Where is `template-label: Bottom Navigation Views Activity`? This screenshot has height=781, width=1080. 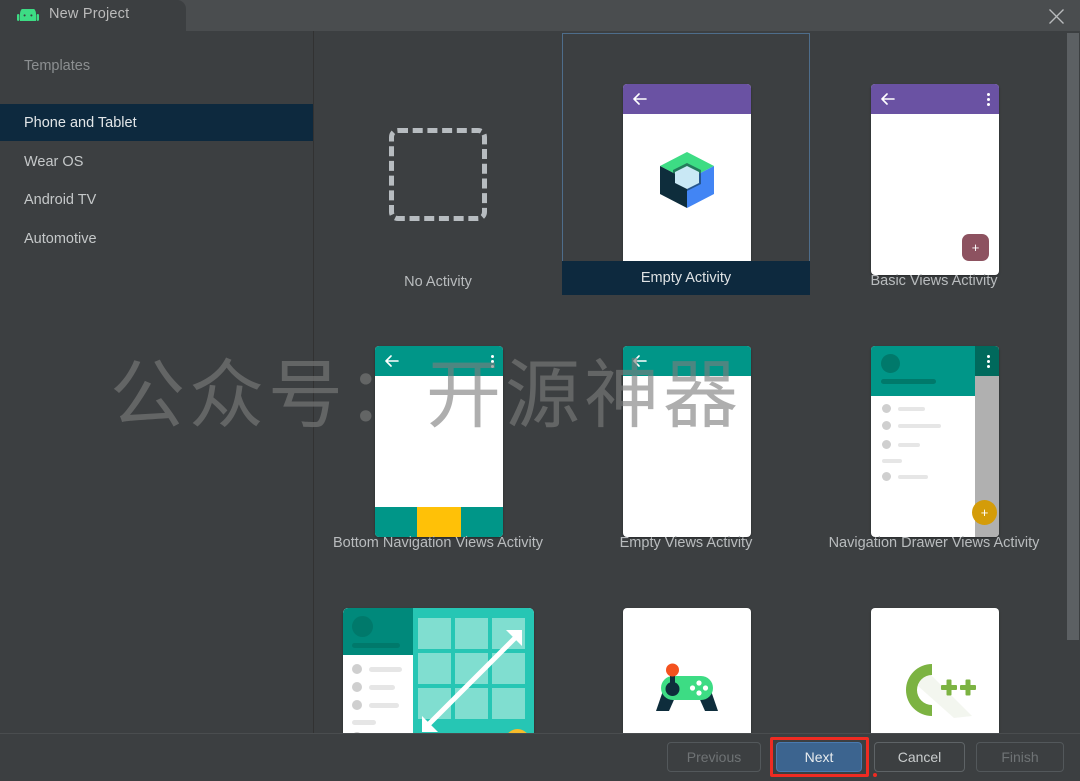
template-label: Bottom Navigation Views Activity is located at coordinates (438, 543).